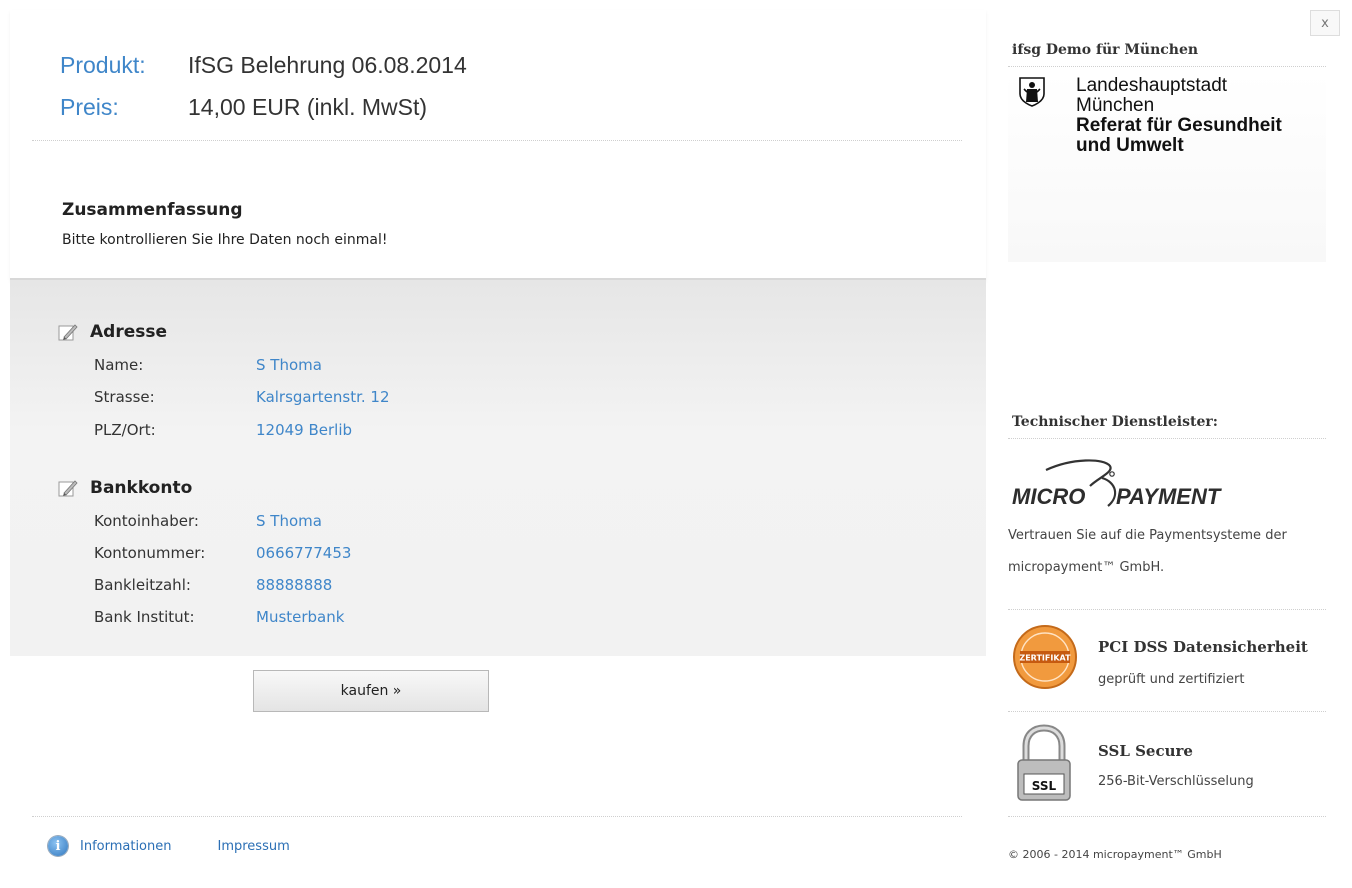  I want to click on field-value: Kalrsgartenstr. 12, so click(323, 397).